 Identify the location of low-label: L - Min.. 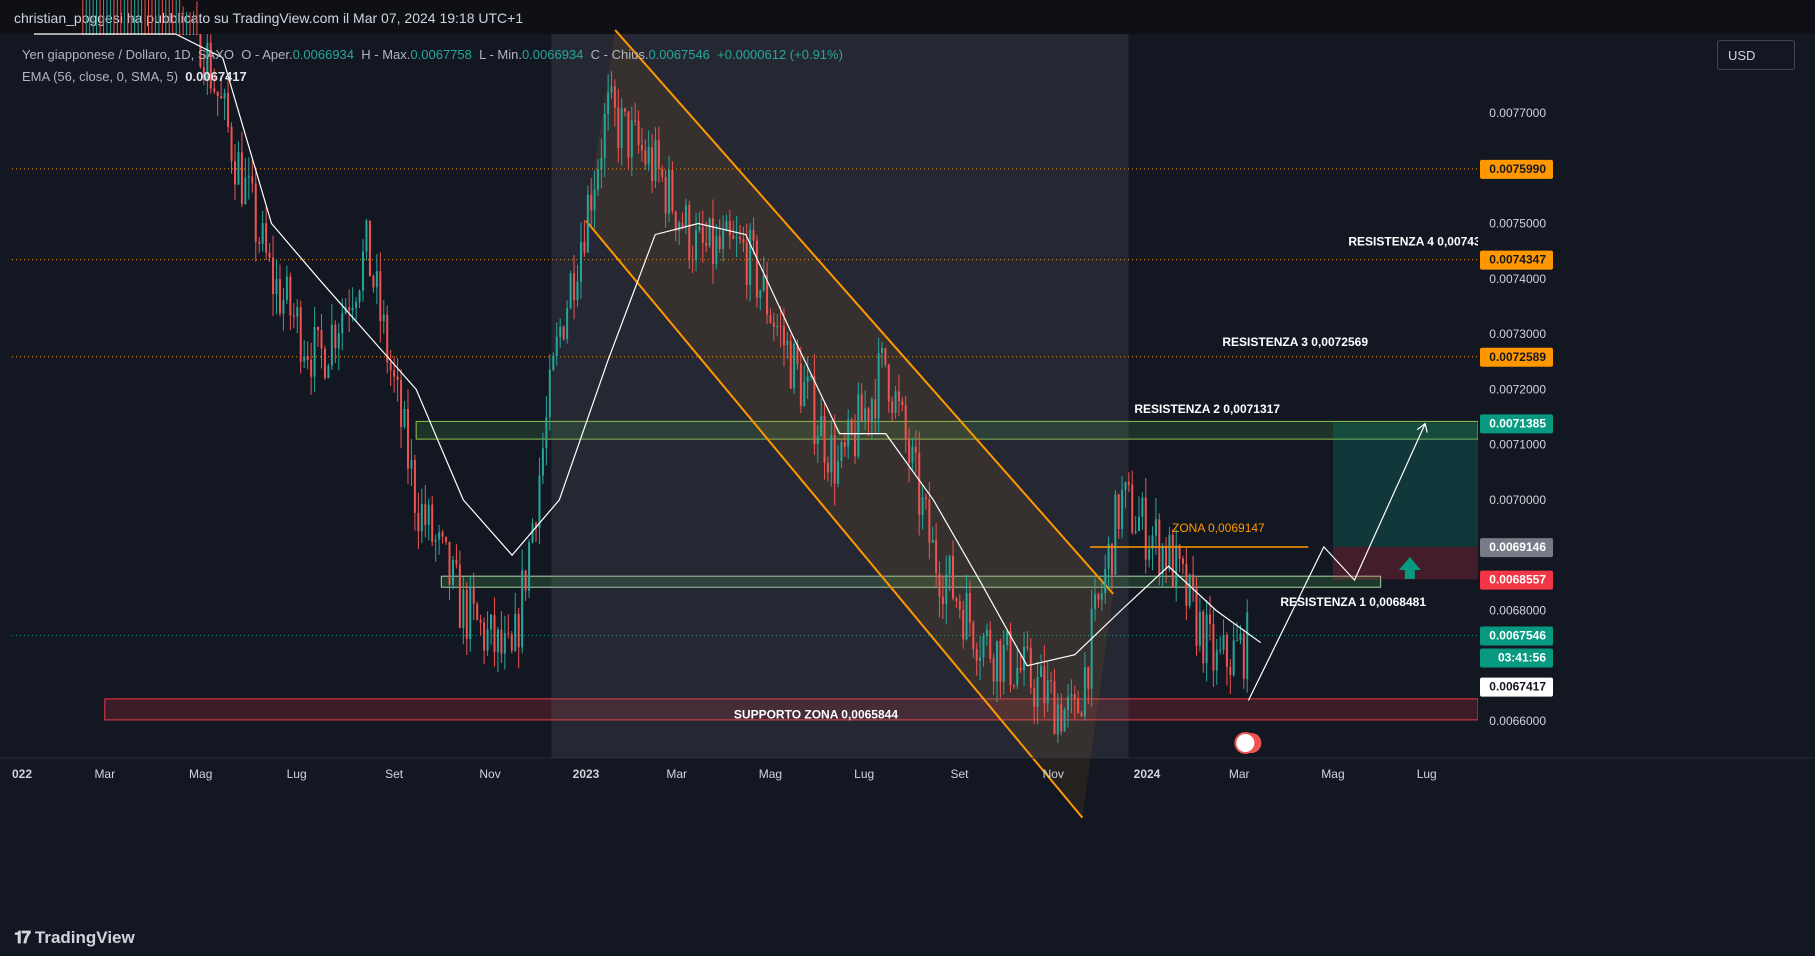
(500, 54).